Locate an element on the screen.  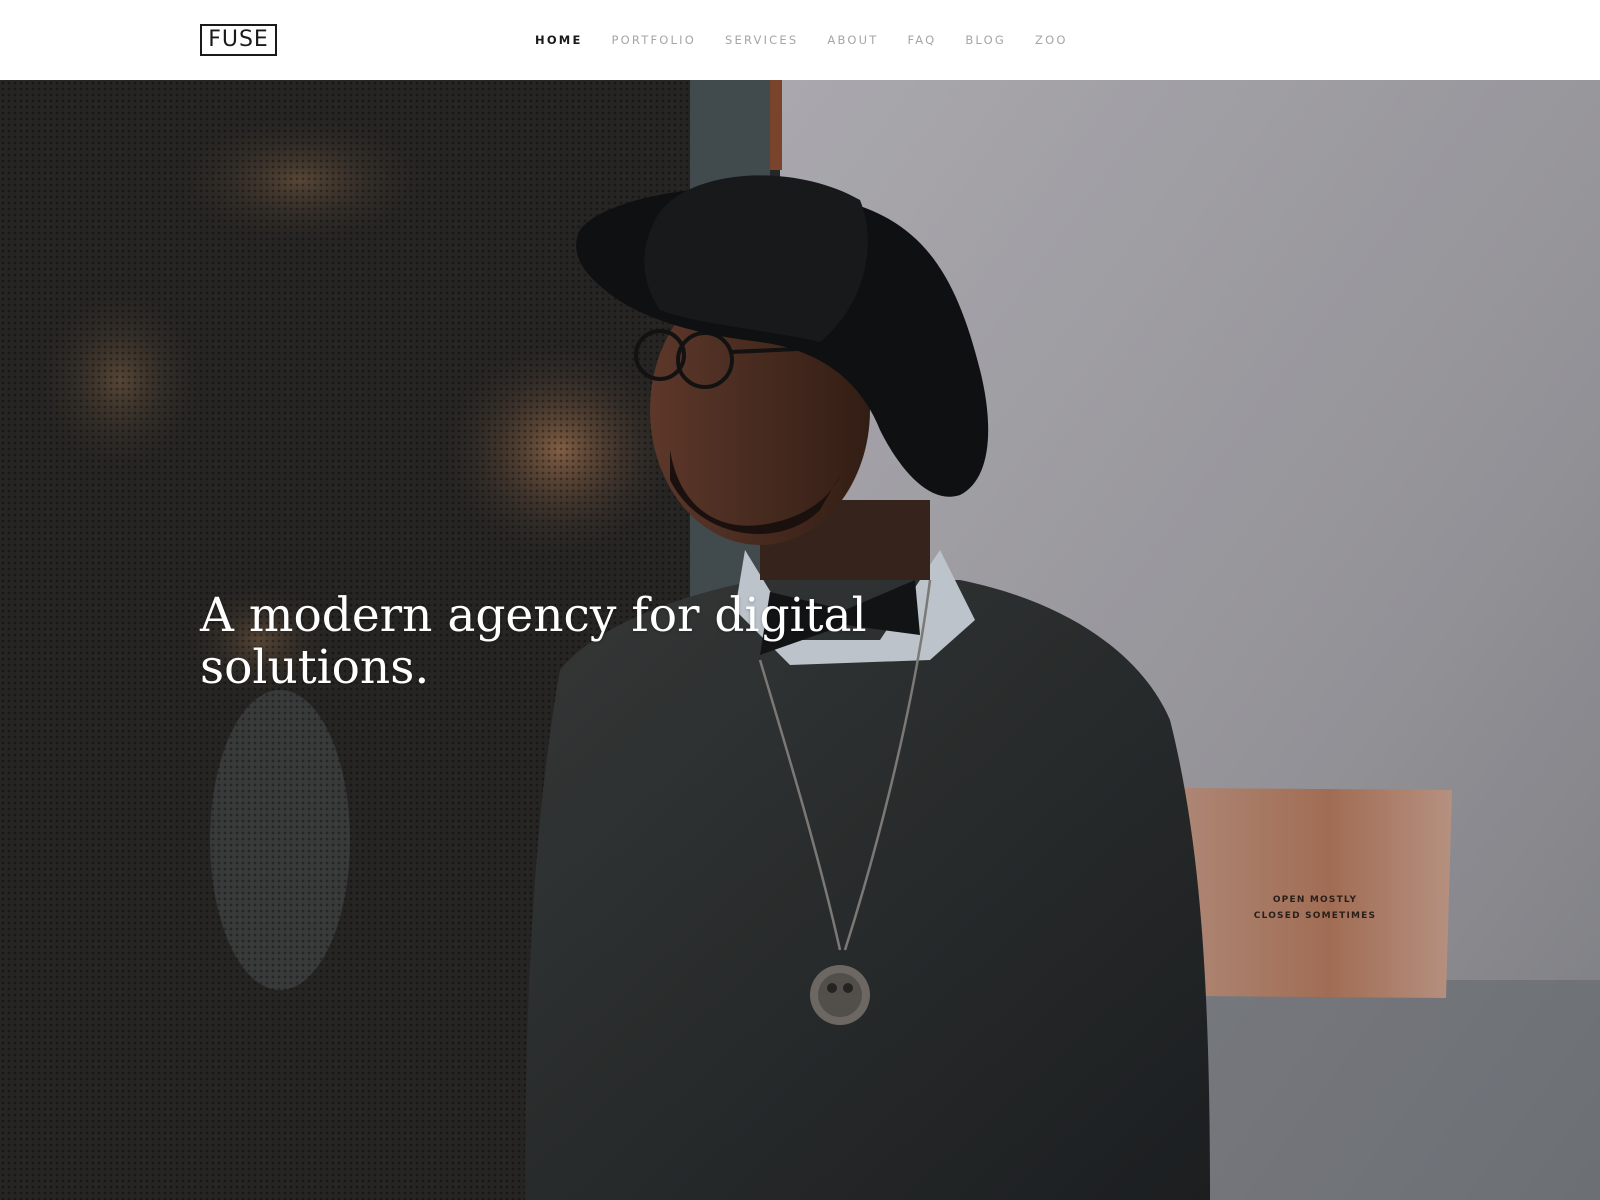
wall-sign-line-2: CLOSED SOMETIMES is located at coordinates (1315, 916).